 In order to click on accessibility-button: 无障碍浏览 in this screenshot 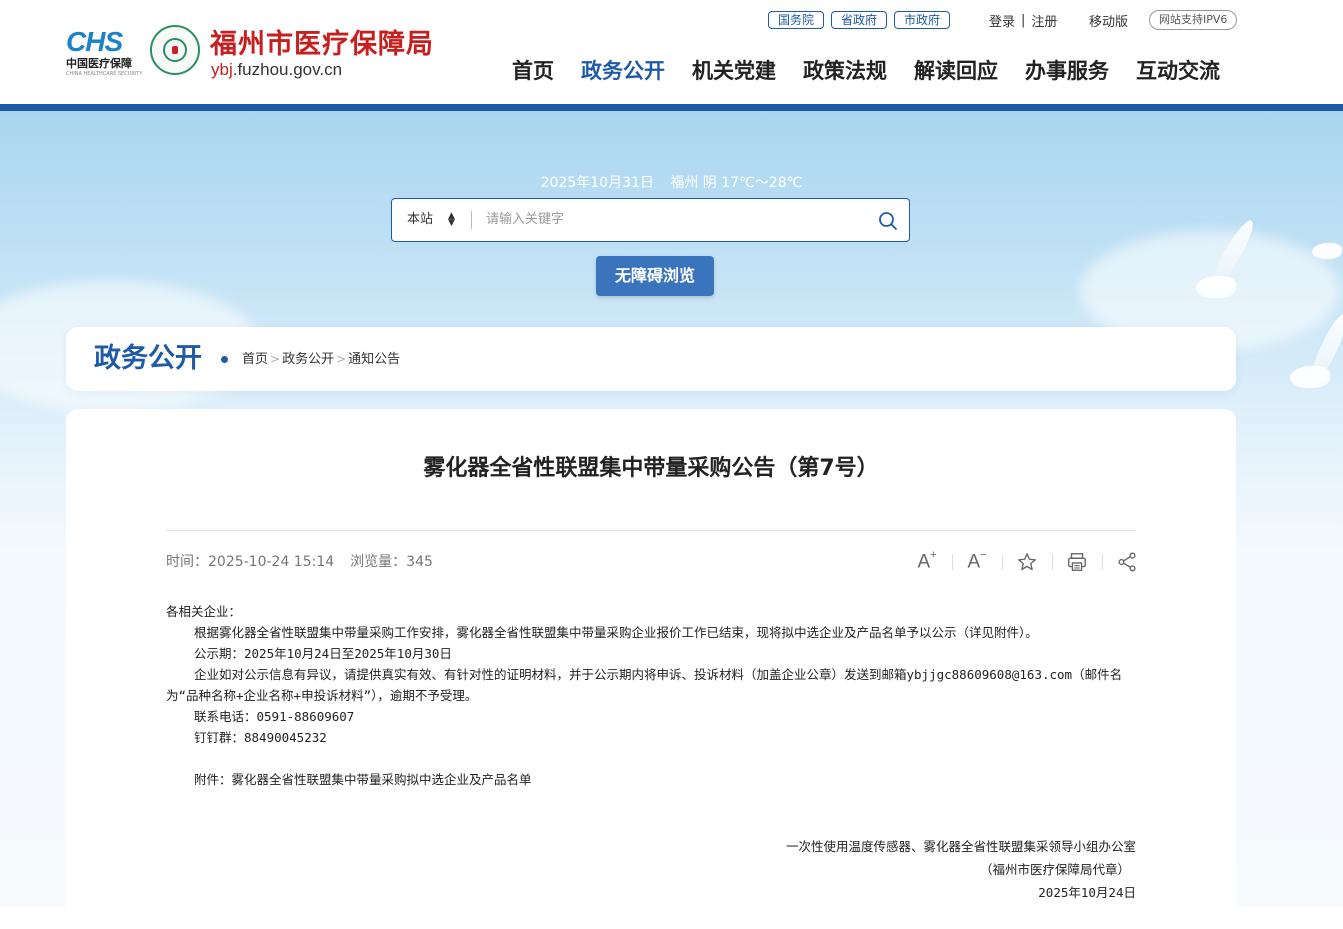, I will do `click(655, 276)`.